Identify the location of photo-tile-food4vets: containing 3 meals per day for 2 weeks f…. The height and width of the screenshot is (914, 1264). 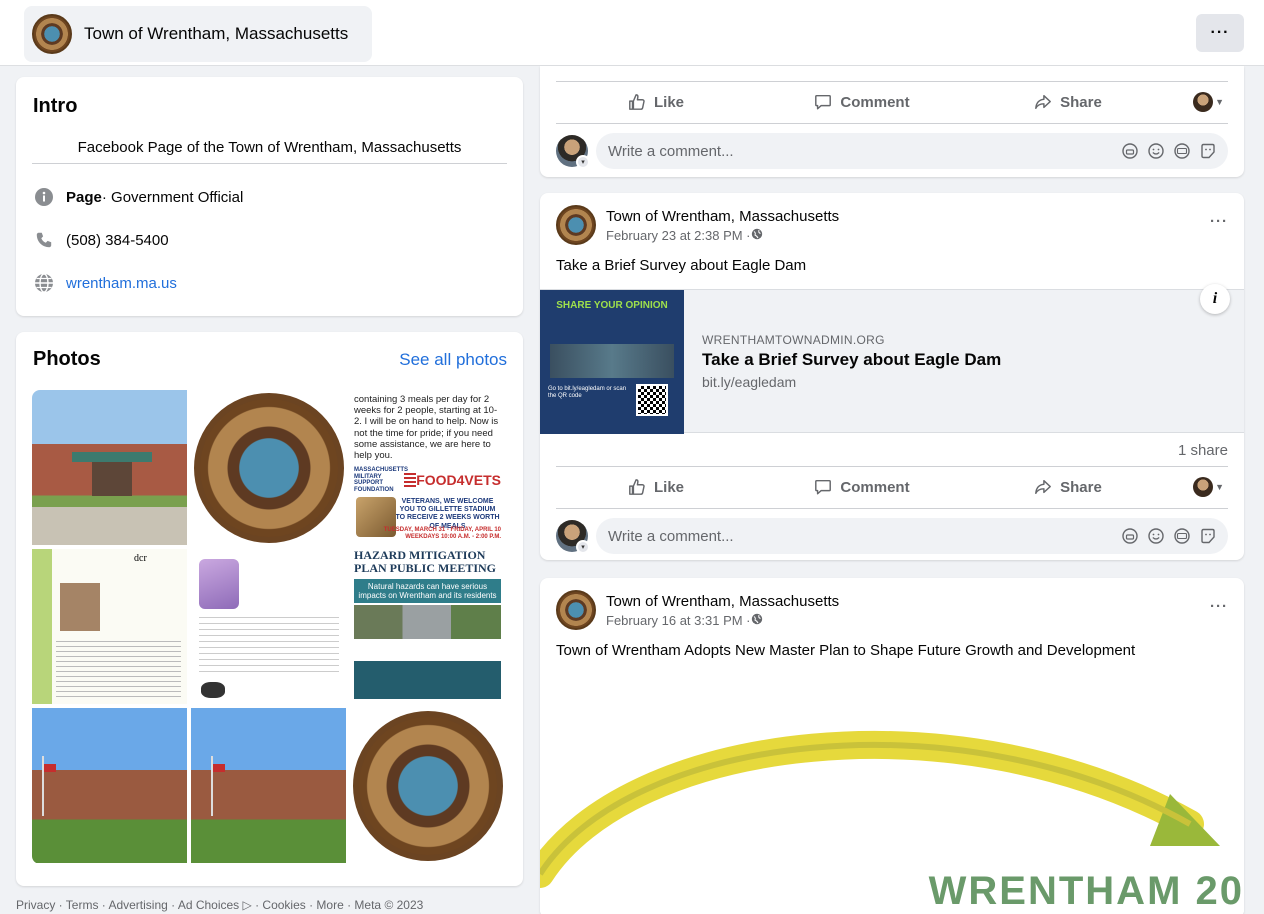
(427, 467).